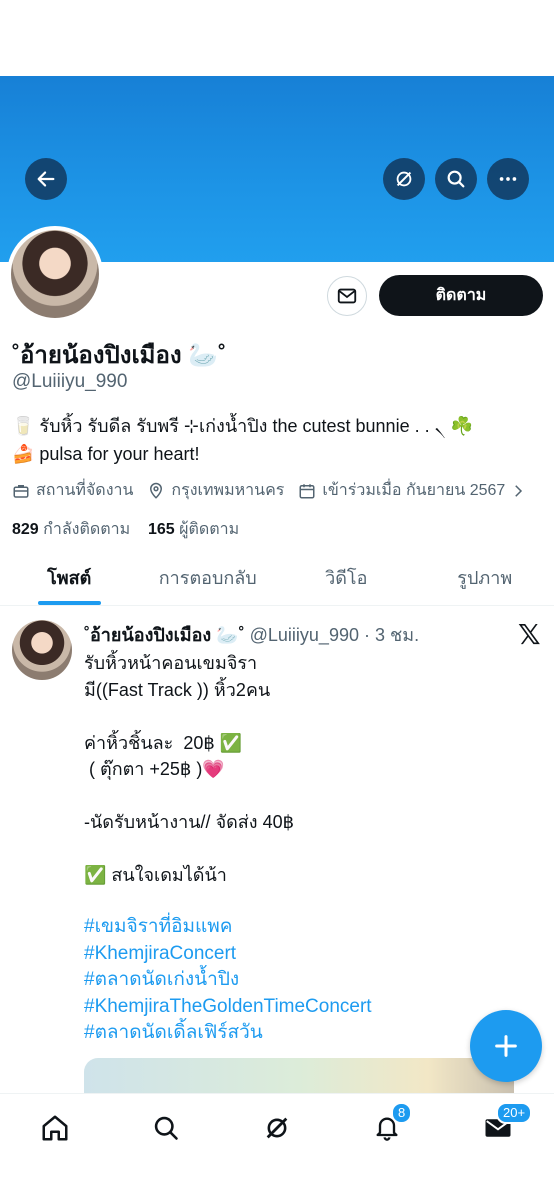  Describe the element at coordinates (304, 743) in the screenshot. I see `post-line: ค่าหิ้วชิ้นละ 20฿ ✅` at that location.